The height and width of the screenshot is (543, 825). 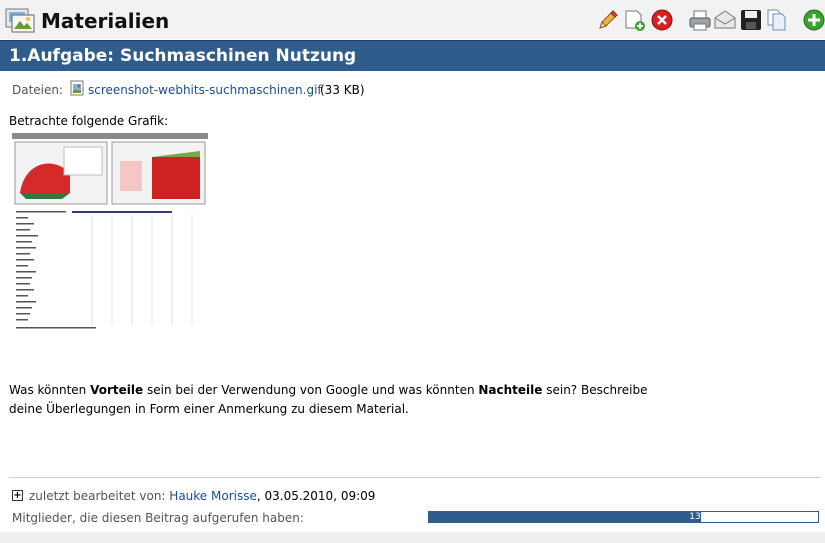 I want to click on intro-text: Betrachte folgende Grafik:, so click(x=89, y=121).